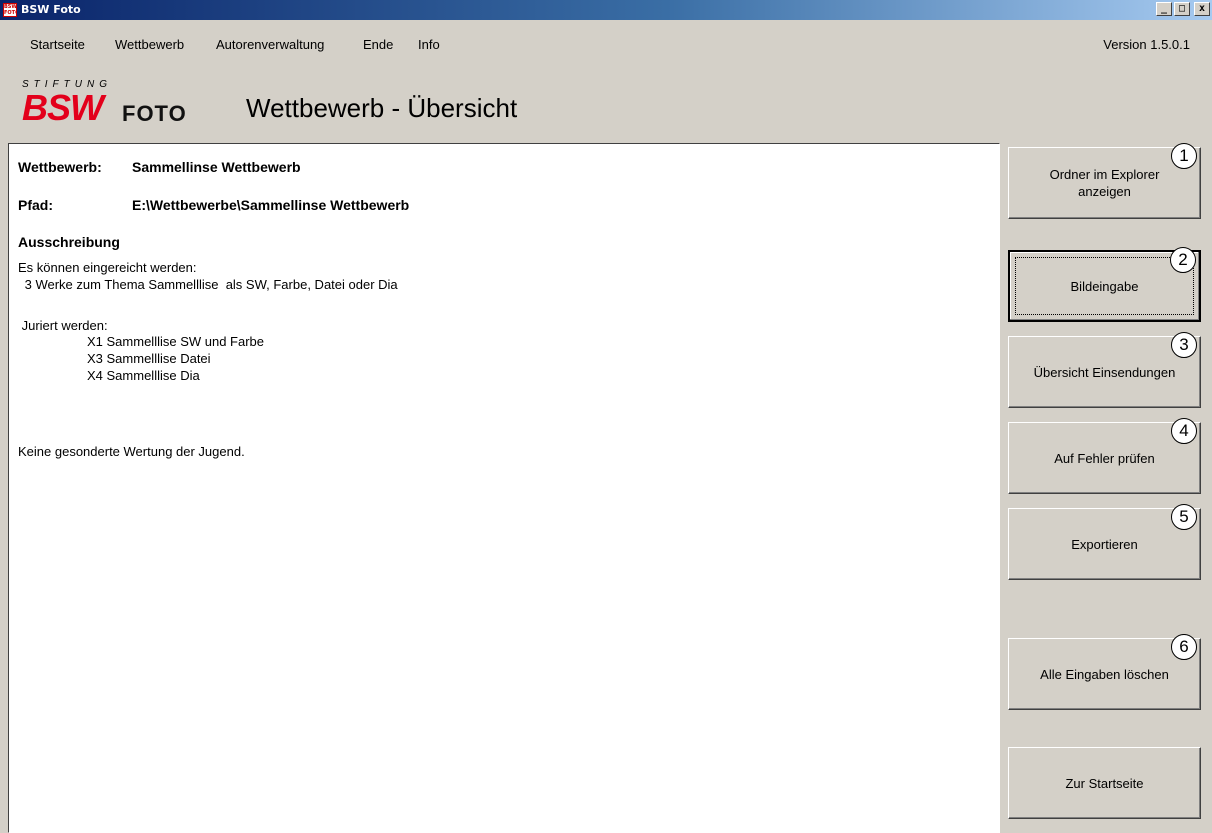 The width and height of the screenshot is (1212, 833). Describe the element at coordinates (429, 44) in the screenshot. I see `menu-info: Info` at that location.